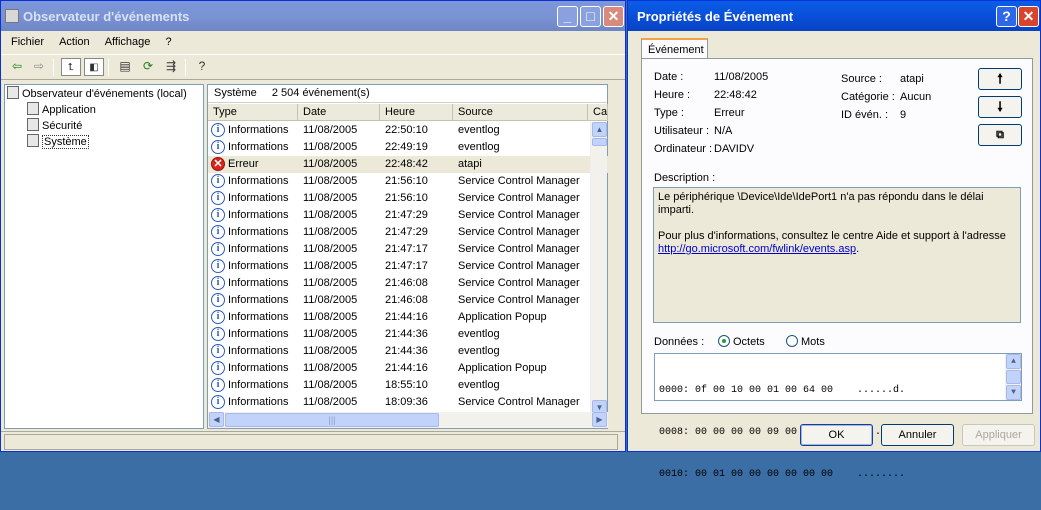 The height and width of the screenshot is (510, 1041). I want to click on menu-view: Affichage, so click(128, 42).